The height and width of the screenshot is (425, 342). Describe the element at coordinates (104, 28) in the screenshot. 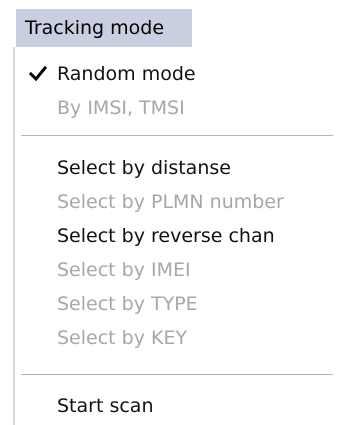

I see `tracking-mode-menu-title: Tracking mode` at that location.